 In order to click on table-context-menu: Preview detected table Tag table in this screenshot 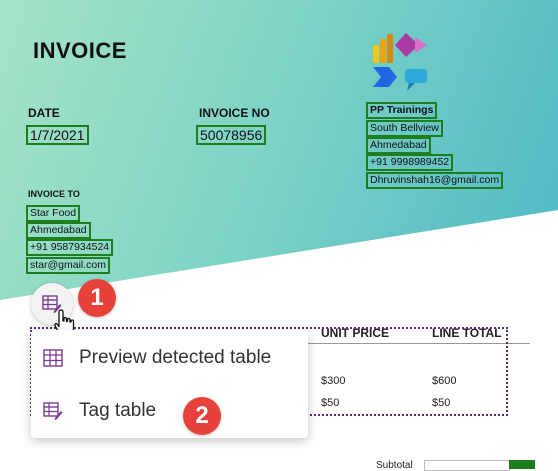, I will do `click(169, 384)`.